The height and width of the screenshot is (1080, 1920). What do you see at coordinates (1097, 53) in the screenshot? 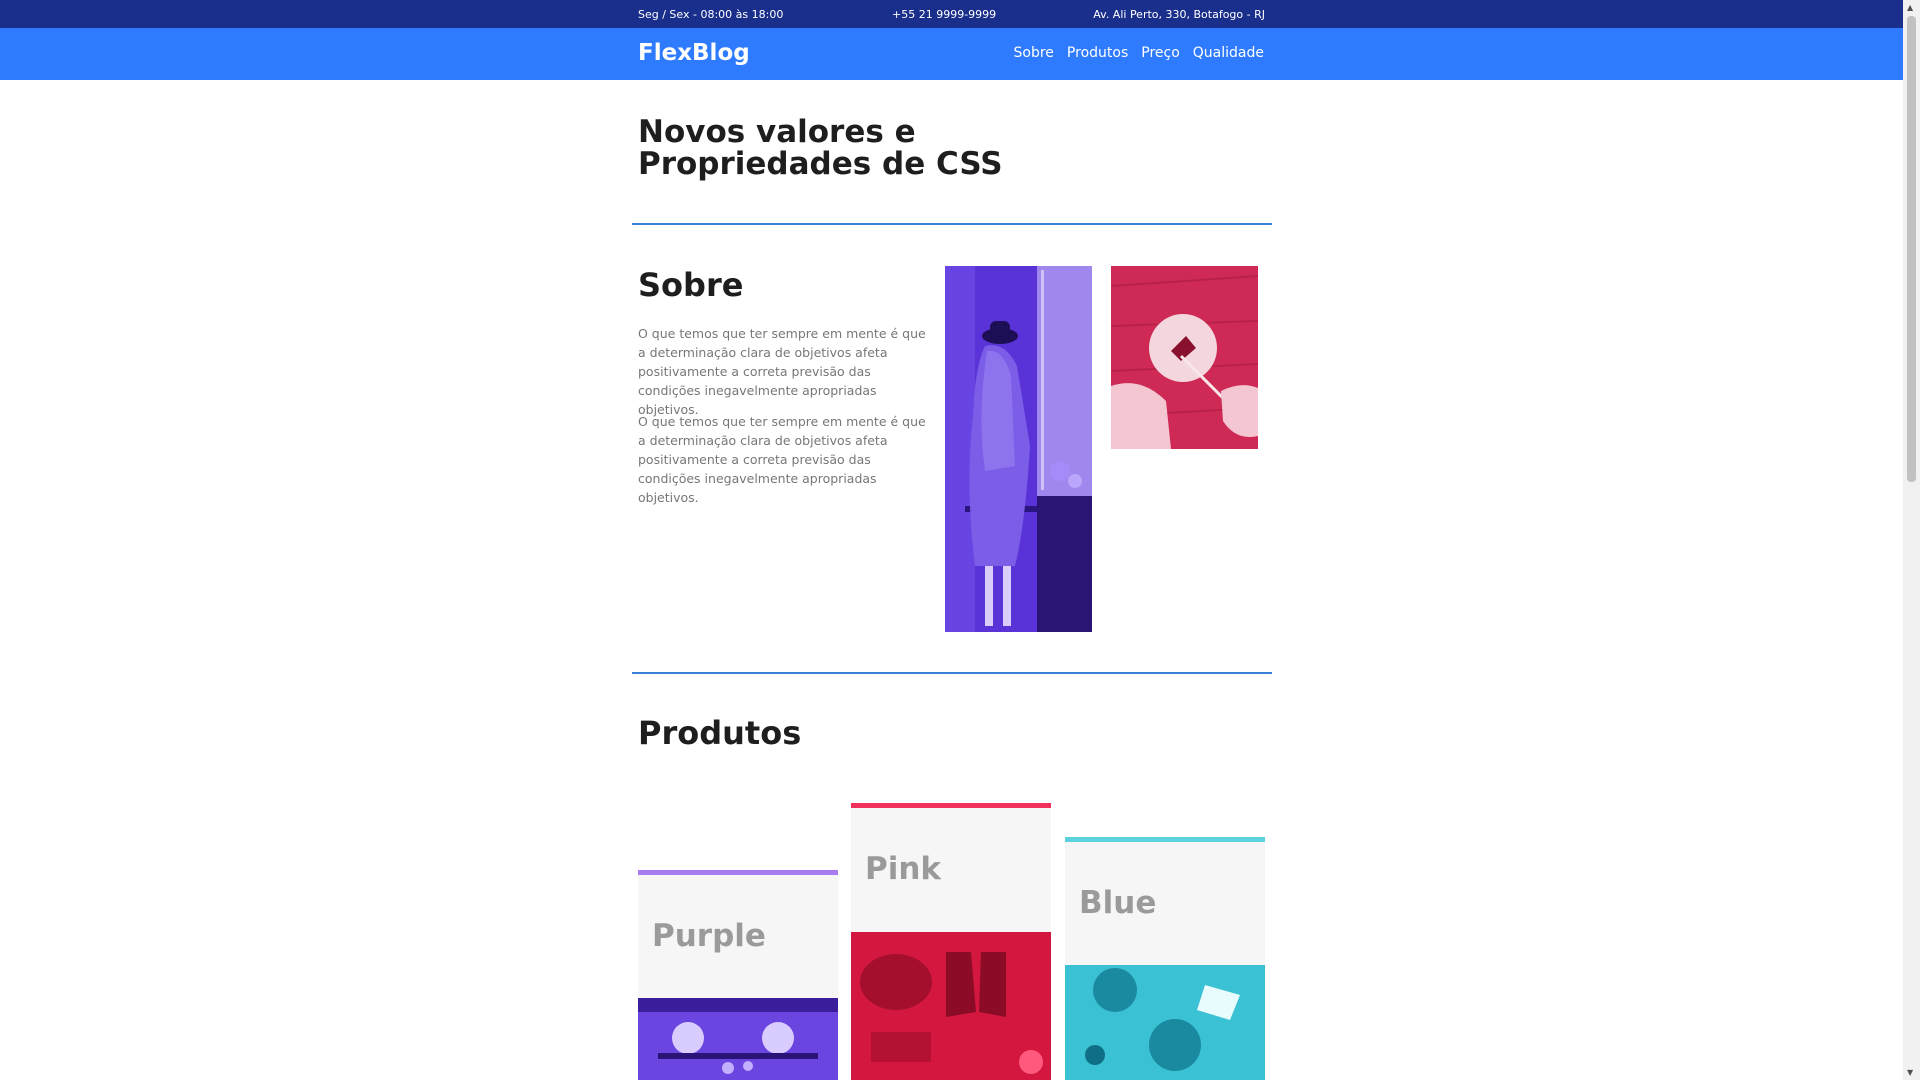
I see `nav-link-produtos: Produtos` at bounding box center [1097, 53].